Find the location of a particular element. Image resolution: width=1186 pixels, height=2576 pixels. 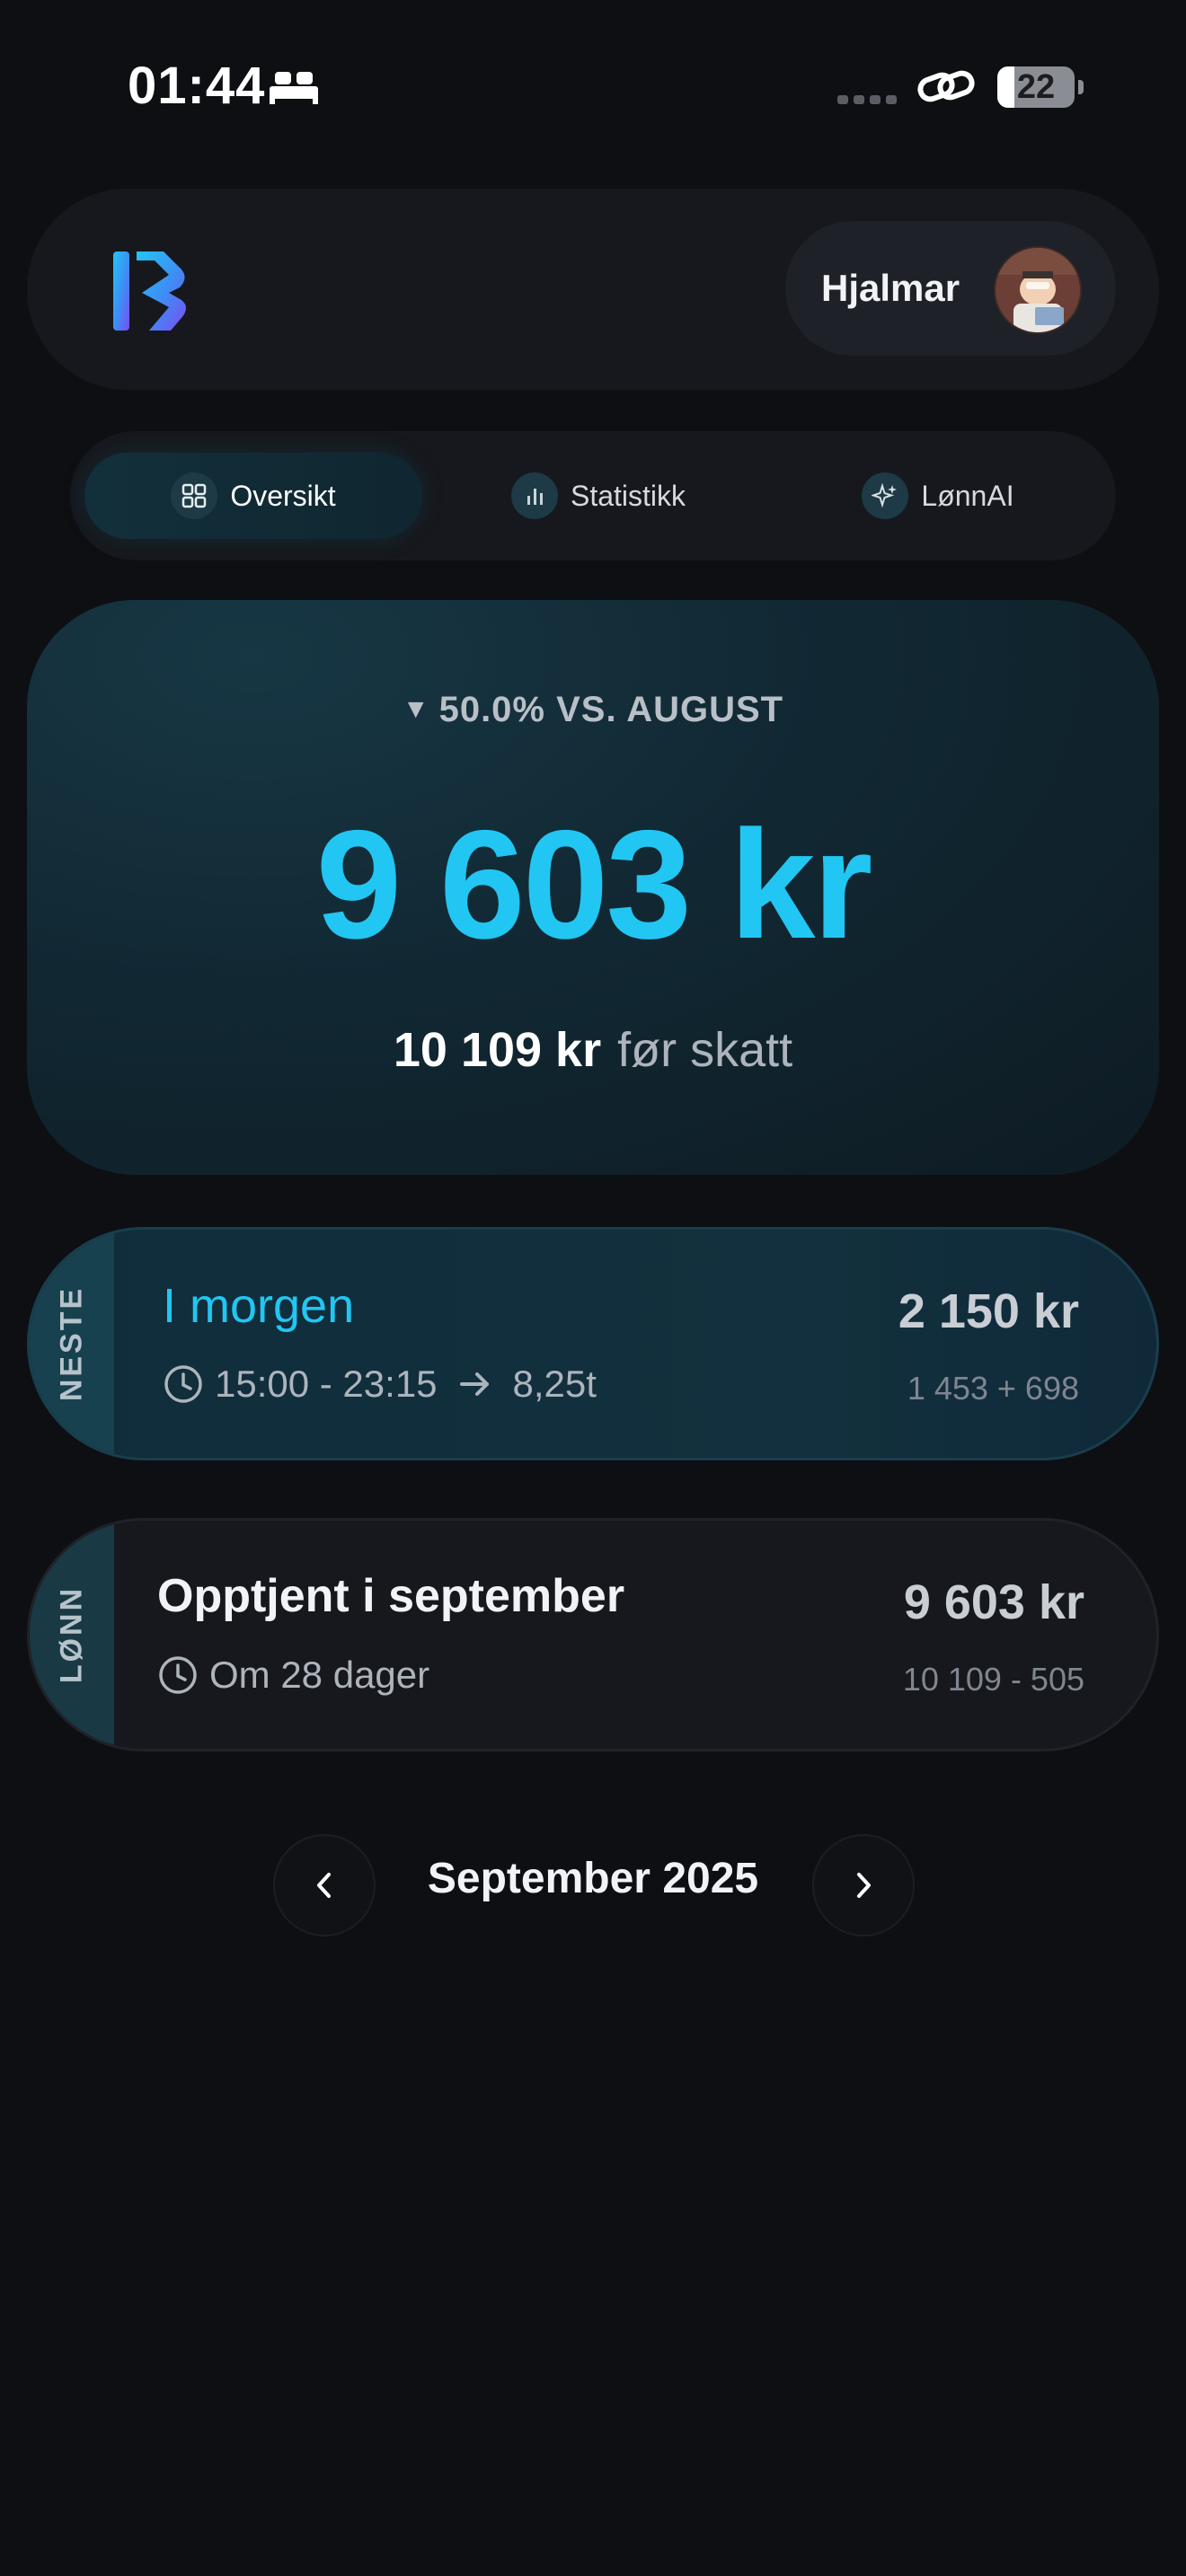

gross-earnings: 10 109 kr før skatt is located at coordinates (593, 1050).